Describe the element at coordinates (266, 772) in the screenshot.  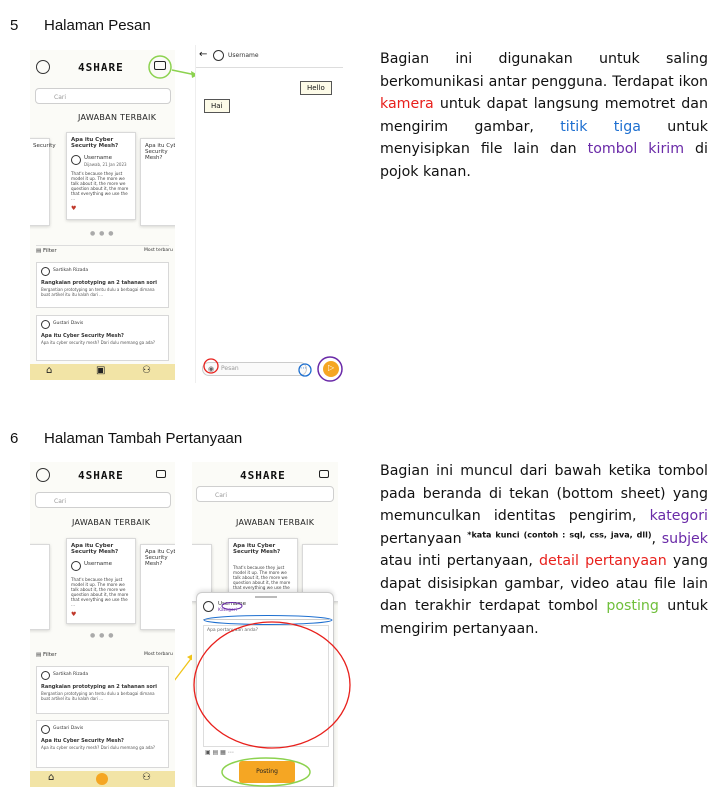
I see `posting-highlight` at that location.